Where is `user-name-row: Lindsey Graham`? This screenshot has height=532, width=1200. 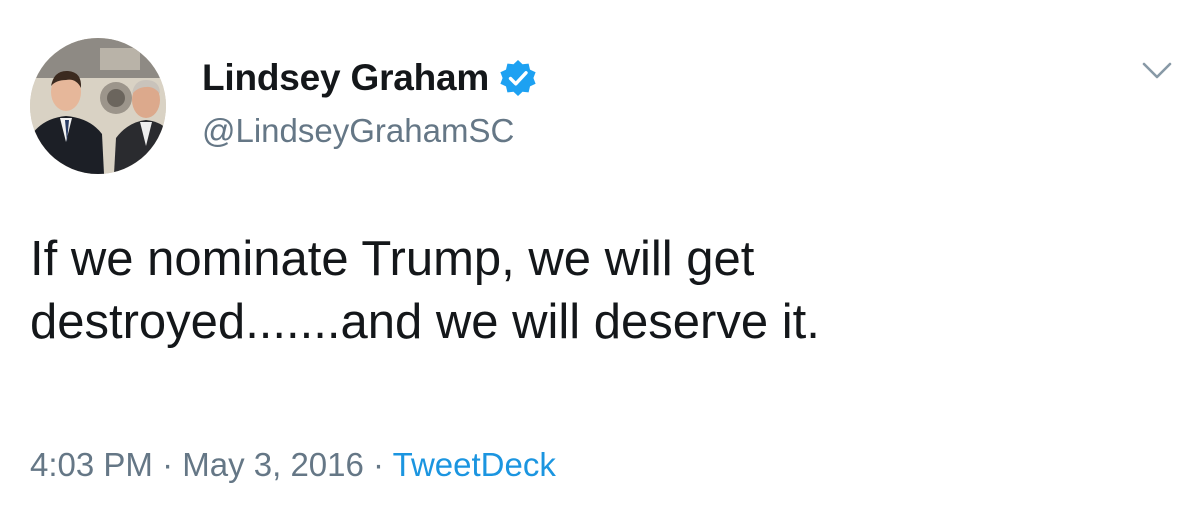 user-name-row: Lindsey Graham is located at coordinates (369, 78).